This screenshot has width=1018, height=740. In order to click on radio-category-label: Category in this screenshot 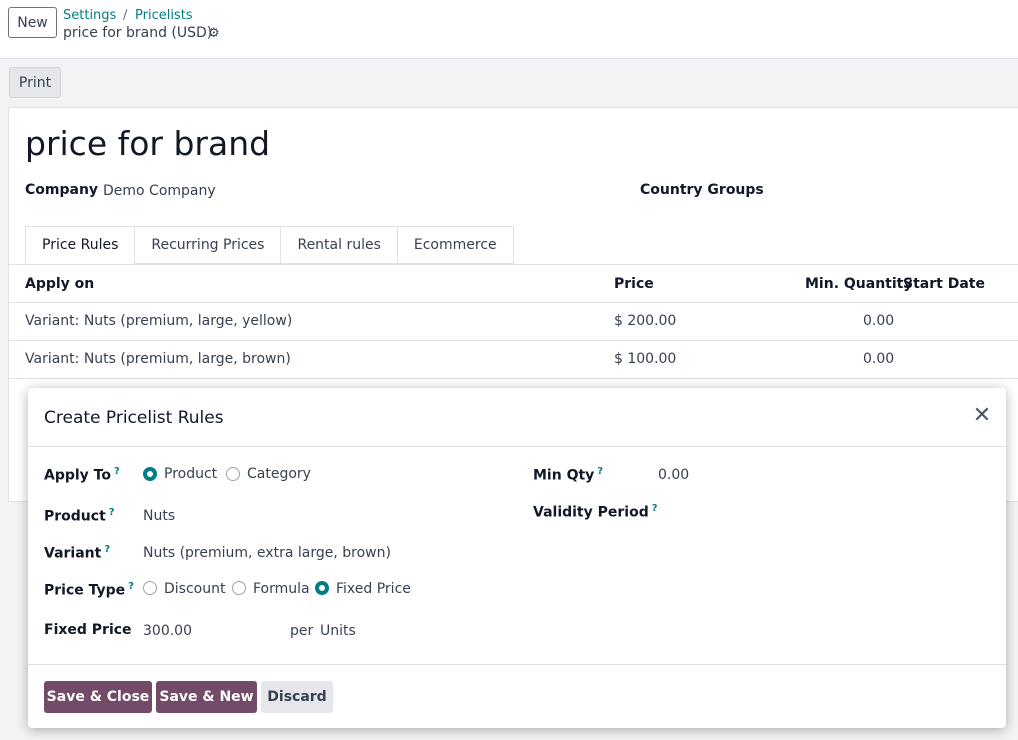, I will do `click(279, 474)`.